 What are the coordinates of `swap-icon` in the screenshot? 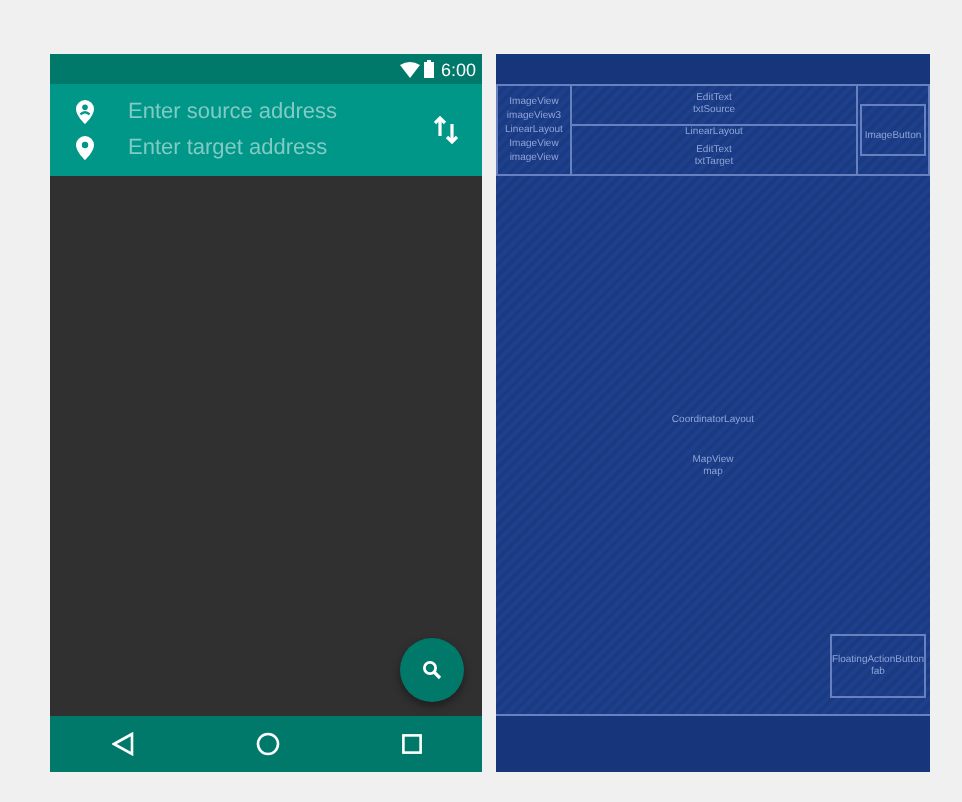 It's located at (446, 130).